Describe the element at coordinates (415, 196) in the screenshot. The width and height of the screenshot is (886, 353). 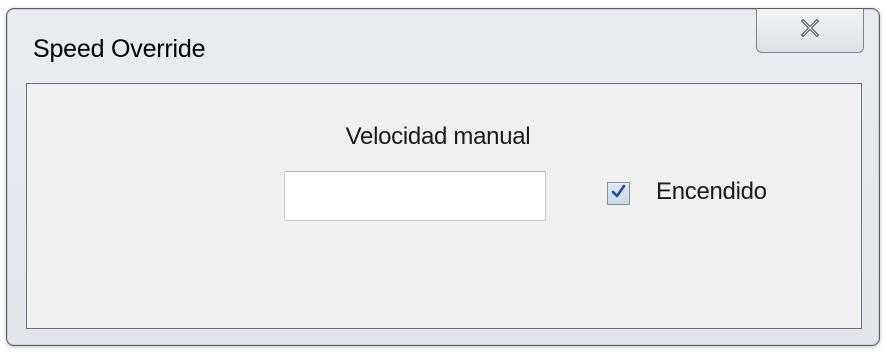
I see `speed-input` at that location.